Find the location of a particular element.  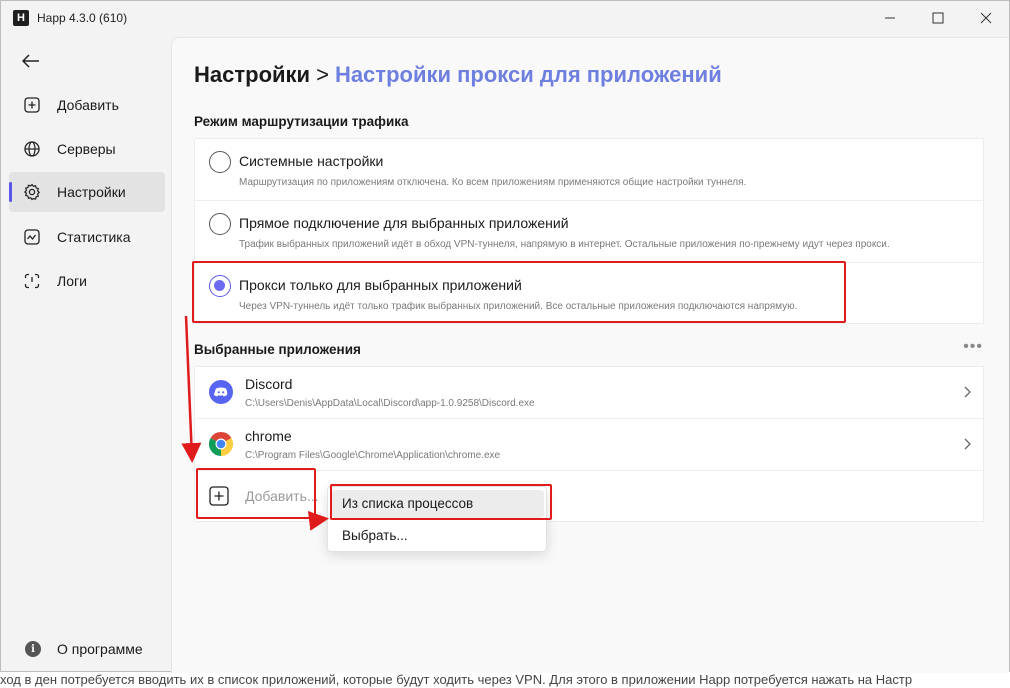

app-name: chrome is located at coordinates (268, 436).